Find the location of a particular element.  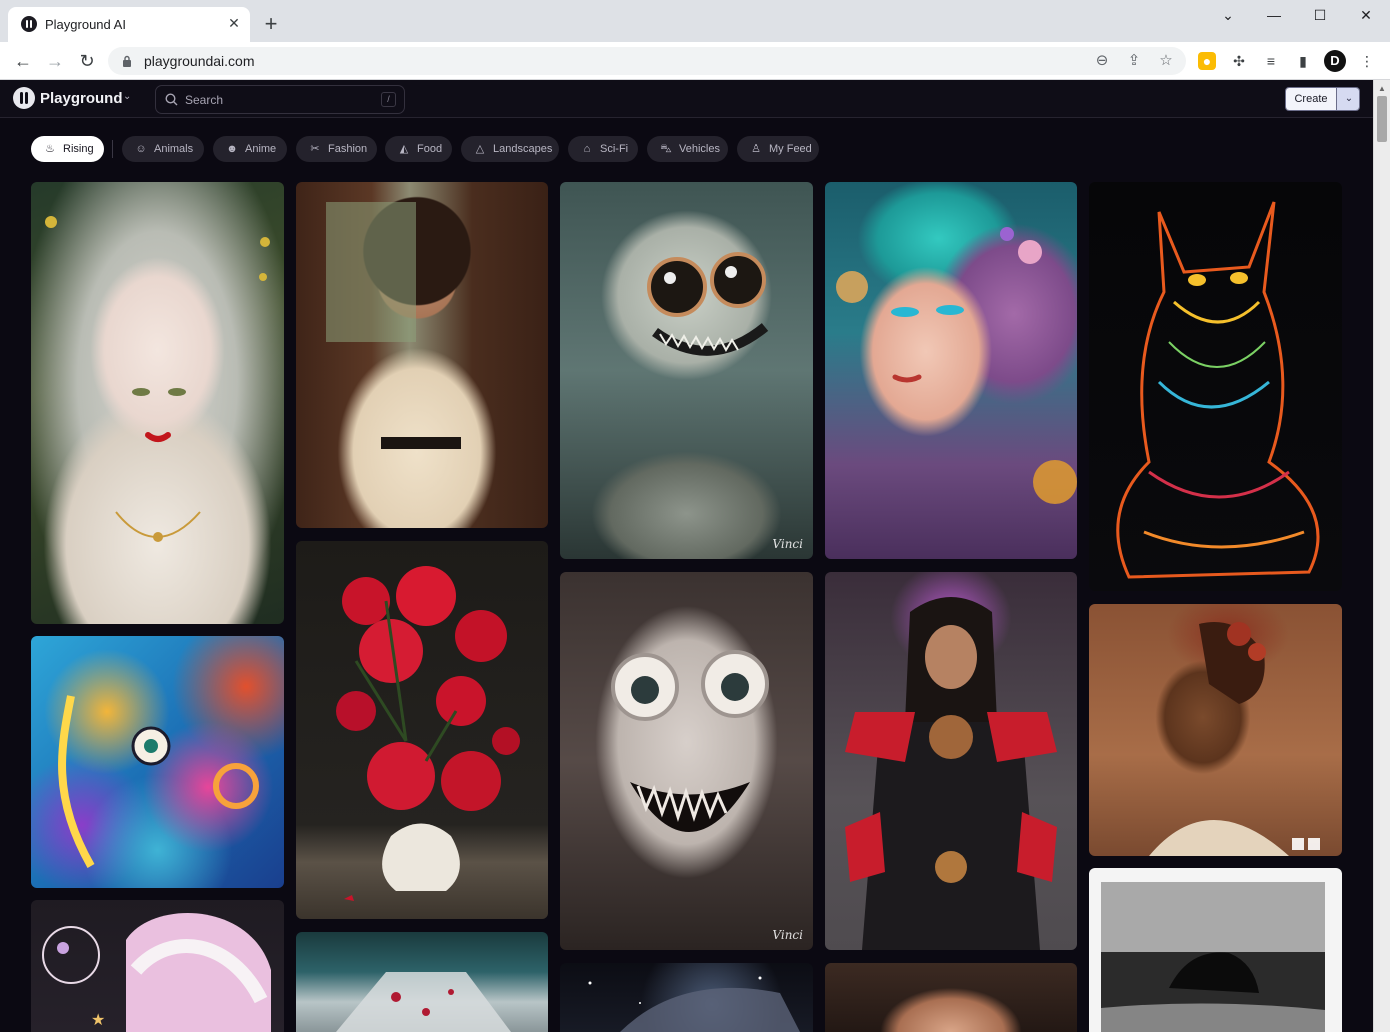

chrome-menu-icon: ⋮ is located at coordinates (1367, 61).